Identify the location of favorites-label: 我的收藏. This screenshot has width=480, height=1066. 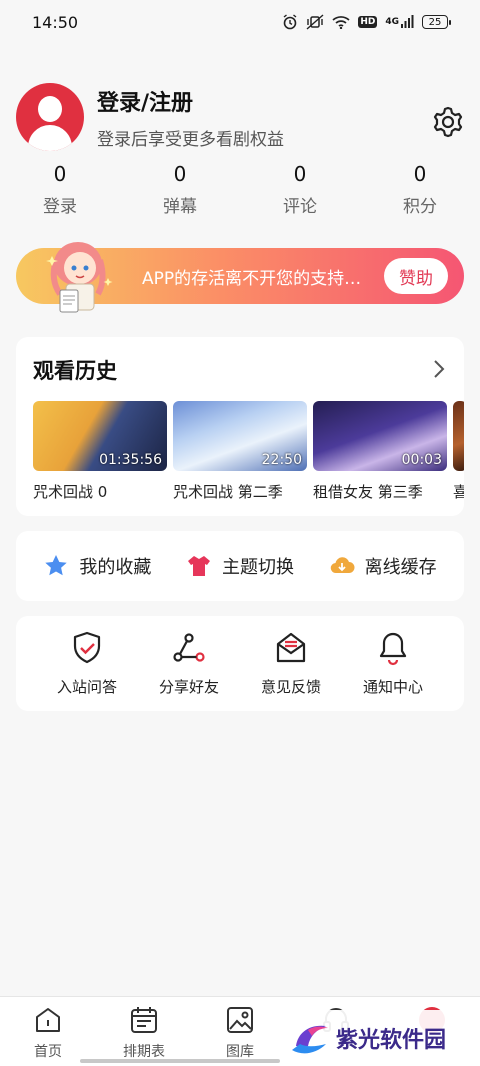
(115, 567).